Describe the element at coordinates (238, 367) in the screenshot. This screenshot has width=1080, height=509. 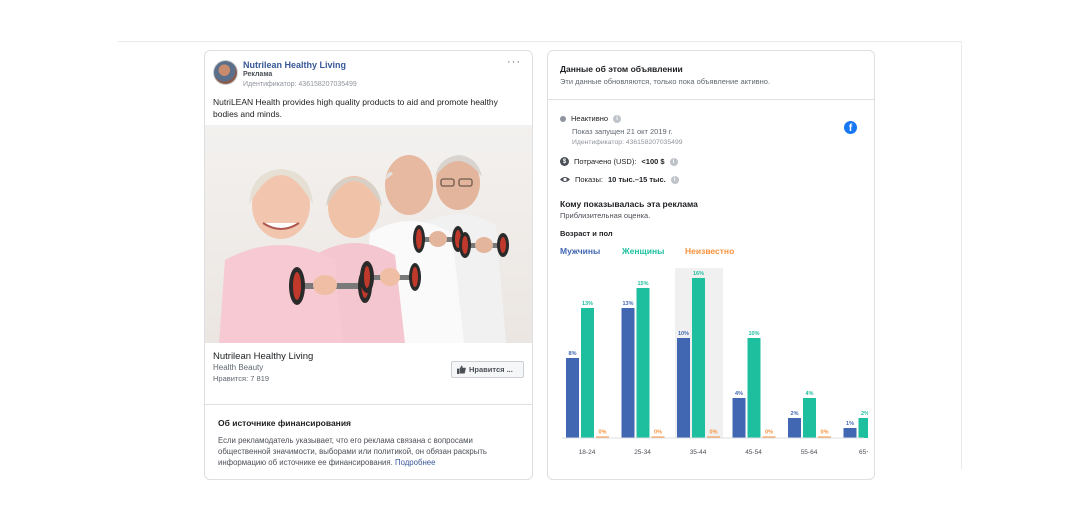
I see `link-category: Health Beauty` at that location.